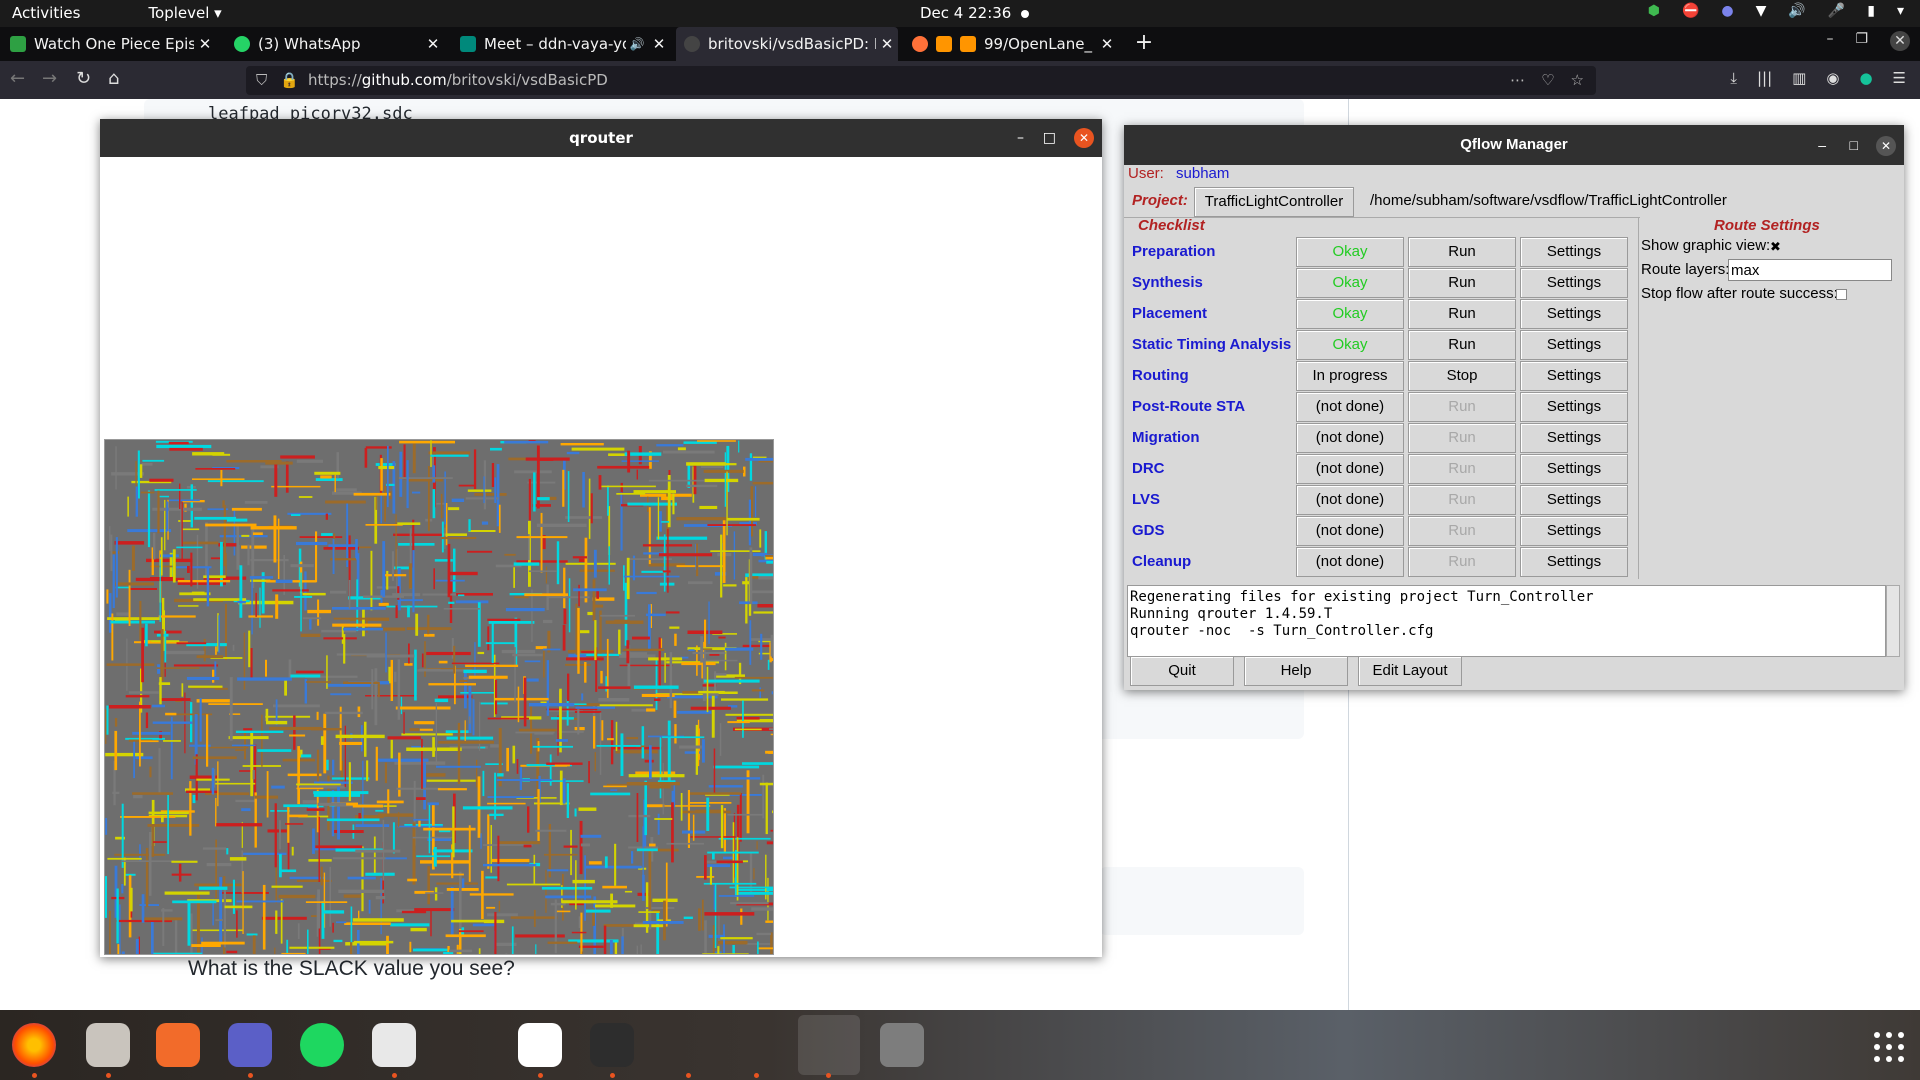  Describe the element at coordinates (1517, 80) in the screenshot. I see `more-actions-icon: ⋯` at that location.